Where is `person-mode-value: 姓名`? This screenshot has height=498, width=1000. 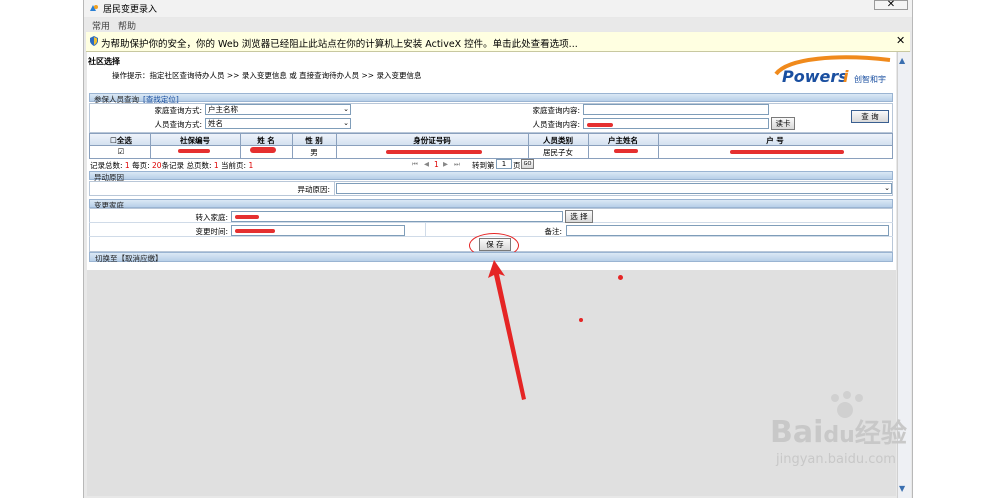
person-mode-value: 姓名 is located at coordinates (215, 123).